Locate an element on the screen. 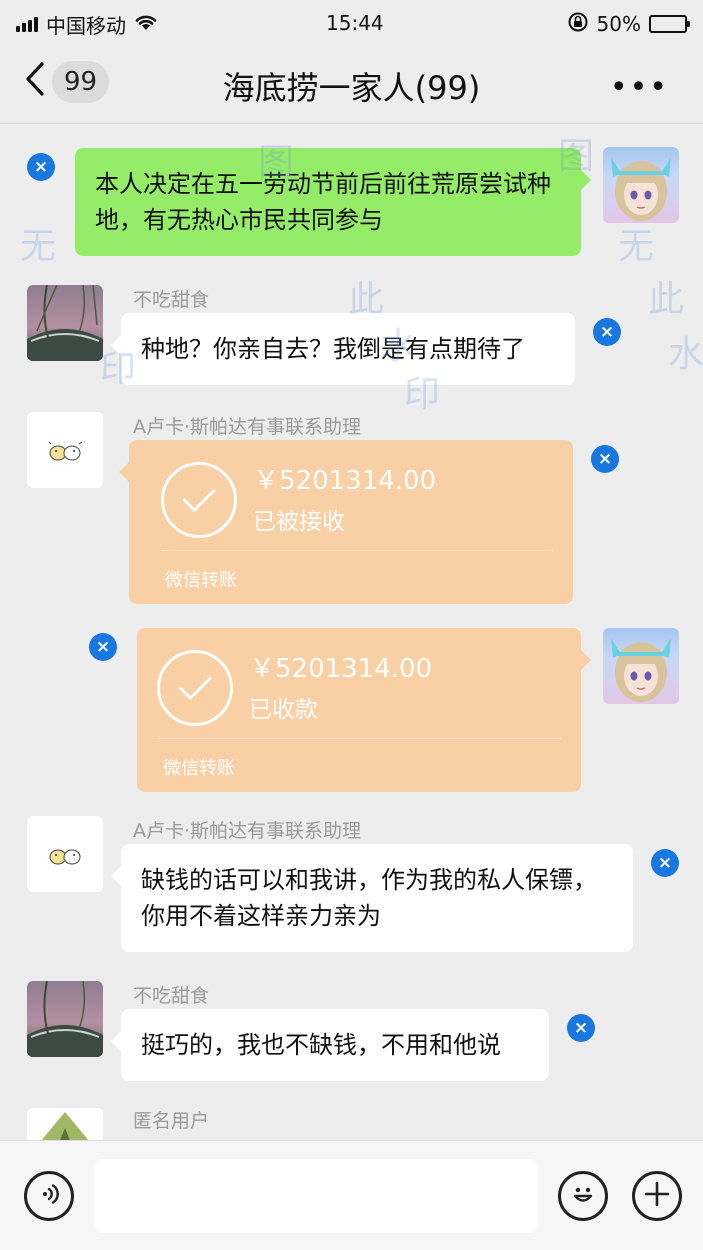  status-bar: 中国移动 15:44 50% is located at coordinates (351, 24).